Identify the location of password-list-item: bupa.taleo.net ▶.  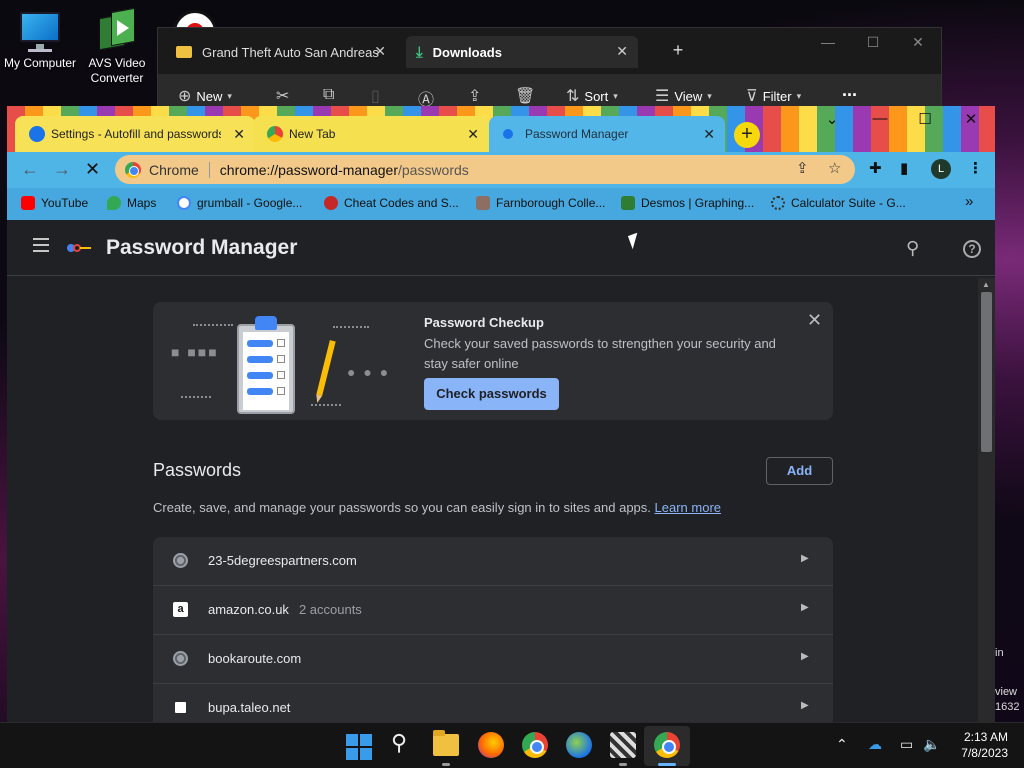
(493, 703).